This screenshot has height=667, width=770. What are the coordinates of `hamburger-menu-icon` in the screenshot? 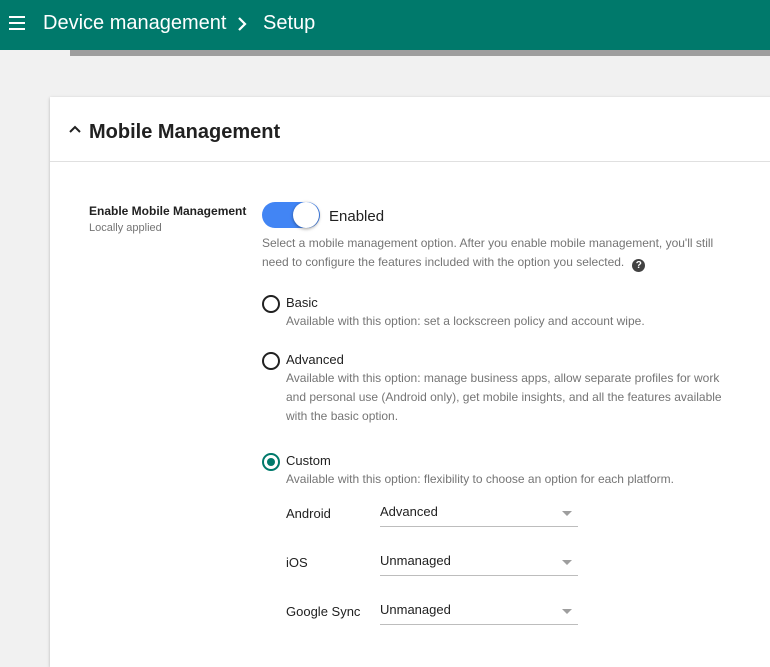 It's located at (17, 23).